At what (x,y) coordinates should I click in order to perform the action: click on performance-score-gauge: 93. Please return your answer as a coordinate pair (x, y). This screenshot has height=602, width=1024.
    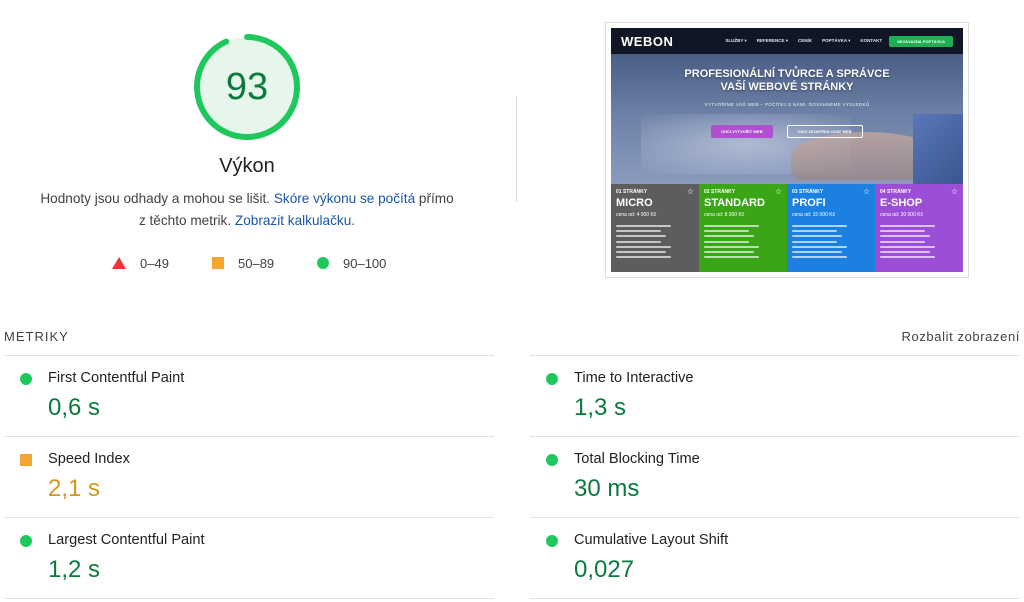
    Looking at the image, I should click on (247, 87).